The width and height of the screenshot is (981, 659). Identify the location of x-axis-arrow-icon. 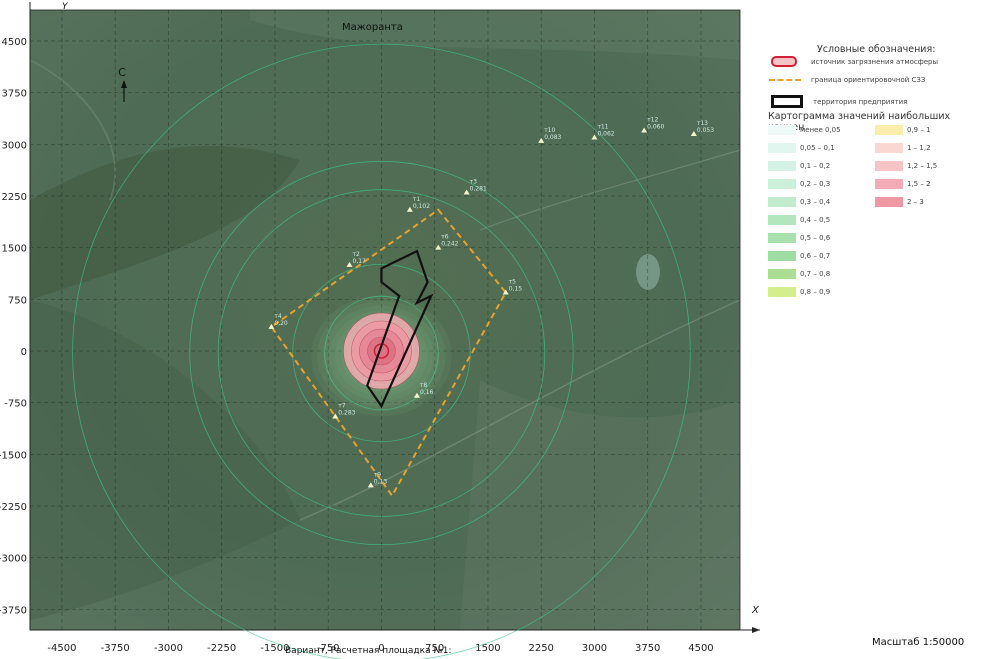
(756, 630).